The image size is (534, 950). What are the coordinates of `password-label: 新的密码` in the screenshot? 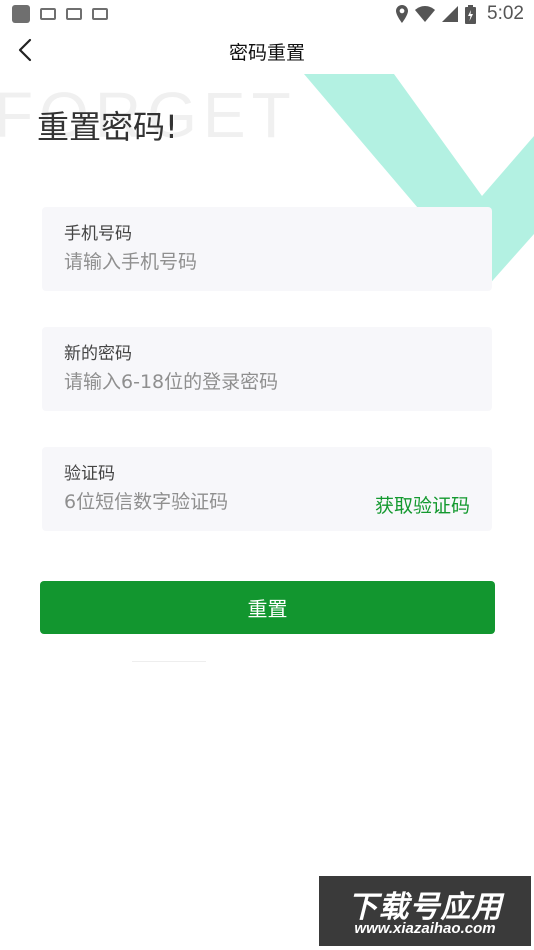 It's located at (98, 354).